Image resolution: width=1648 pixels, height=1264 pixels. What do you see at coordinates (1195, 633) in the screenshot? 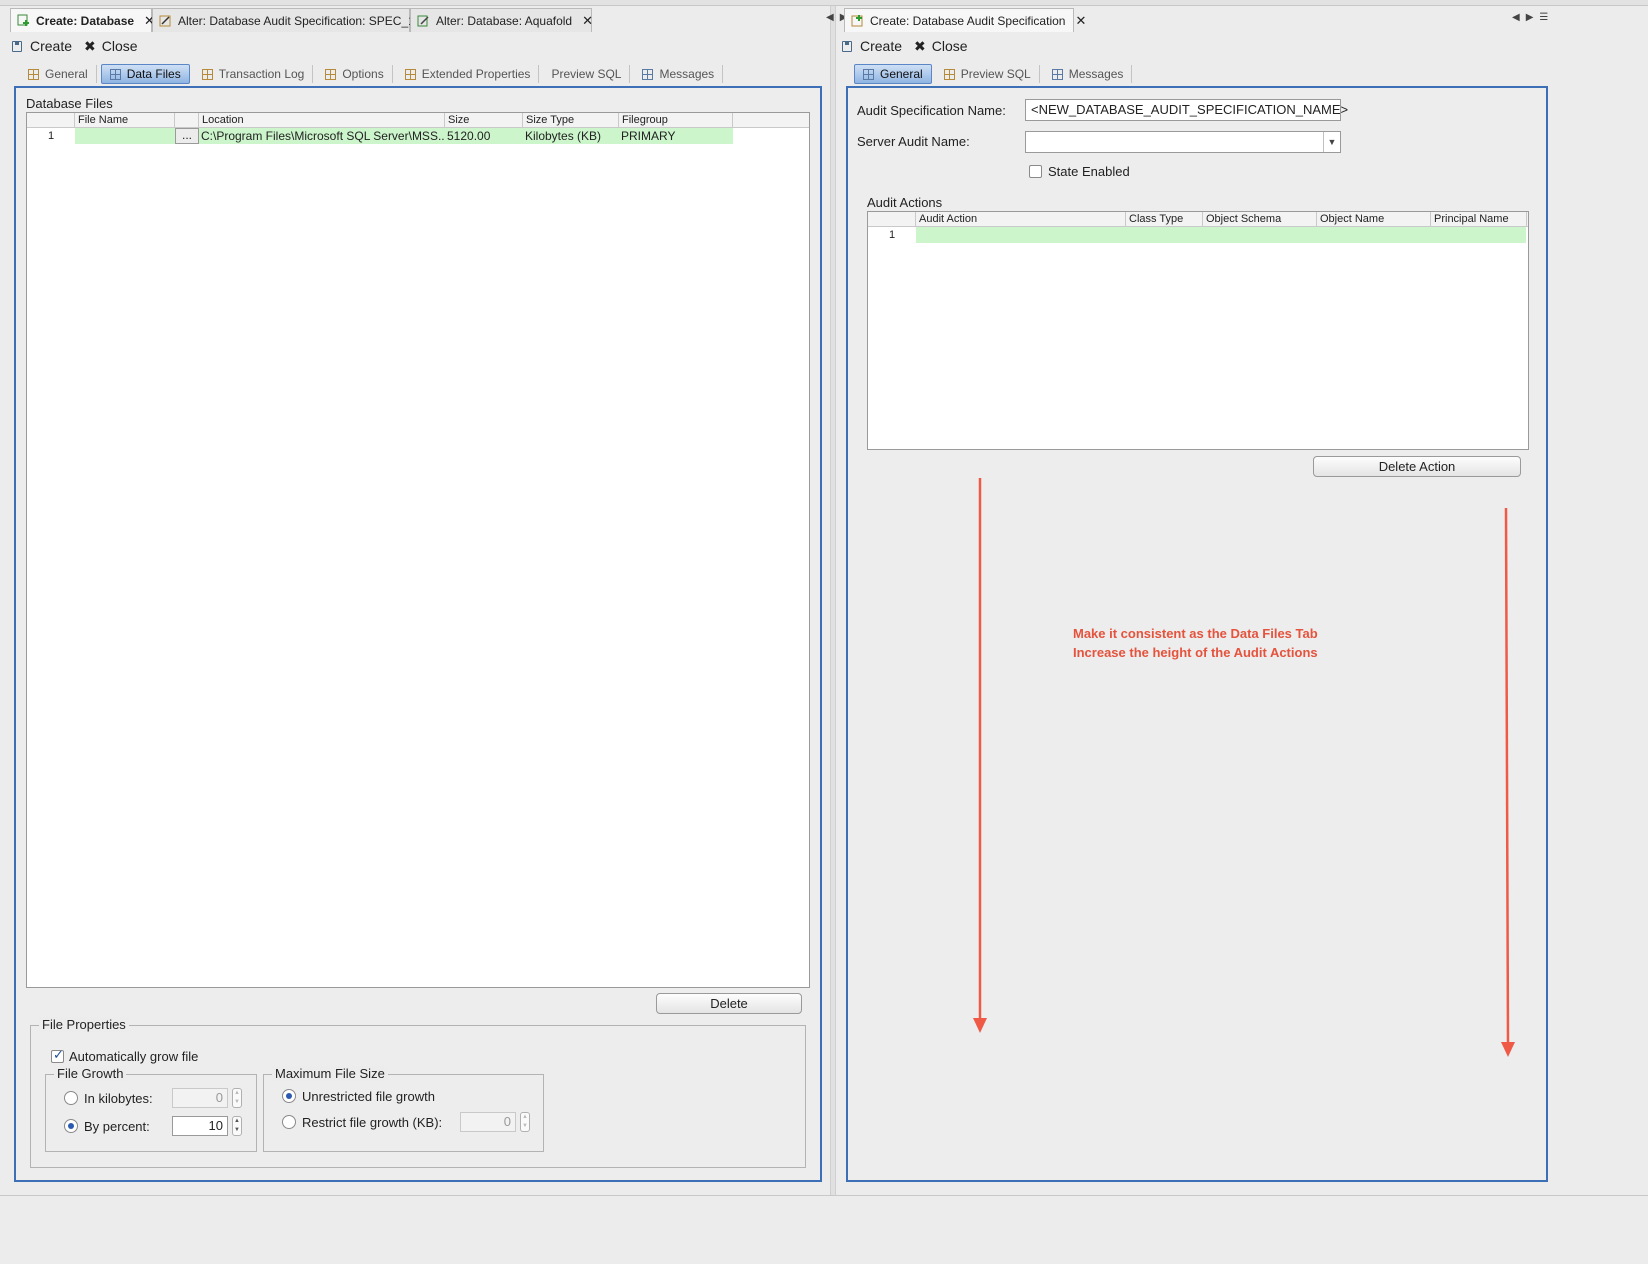
I see `annotation-line: Make it consistent as the Data Files Tab` at bounding box center [1195, 633].